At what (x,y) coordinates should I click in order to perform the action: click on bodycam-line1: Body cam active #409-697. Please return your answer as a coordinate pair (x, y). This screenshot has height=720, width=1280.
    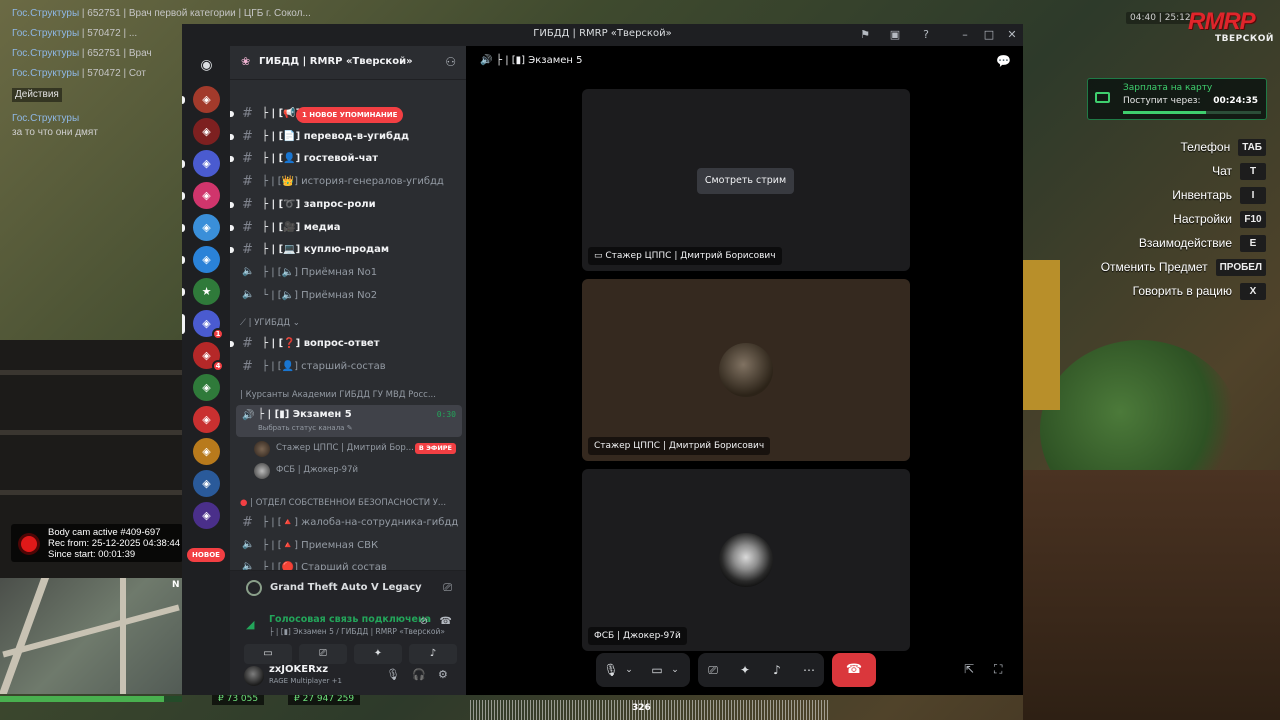
    Looking at the image, I should click on (104, 532).